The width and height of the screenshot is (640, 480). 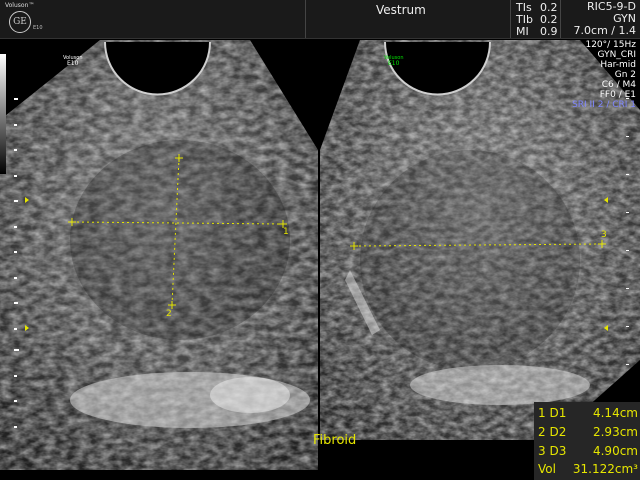 I want to click on caliper-label-2: 2, so click(x=169, y=314).